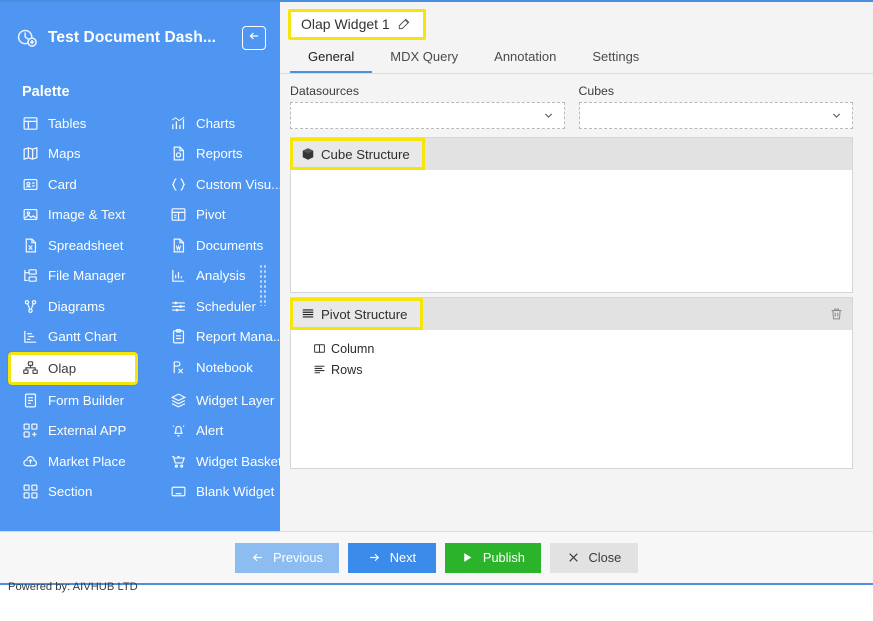 The width and height of the screenshot is (873, 621). I want to click on arrow-left-box-icon, so click(254, 38).